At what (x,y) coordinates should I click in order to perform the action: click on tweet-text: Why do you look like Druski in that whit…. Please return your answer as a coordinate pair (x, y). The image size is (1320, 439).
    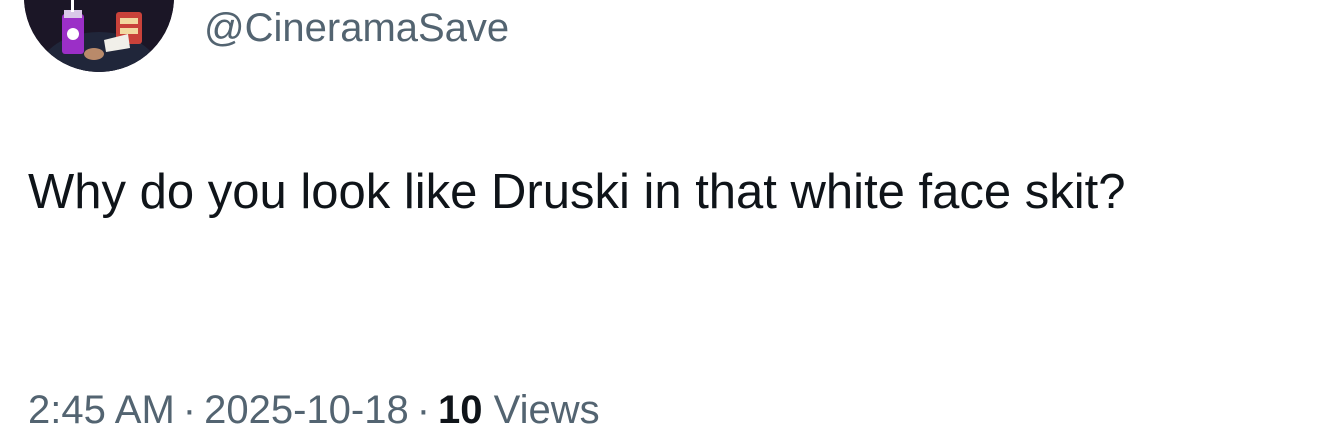
    Looking at the image, I should click on (577, 192).